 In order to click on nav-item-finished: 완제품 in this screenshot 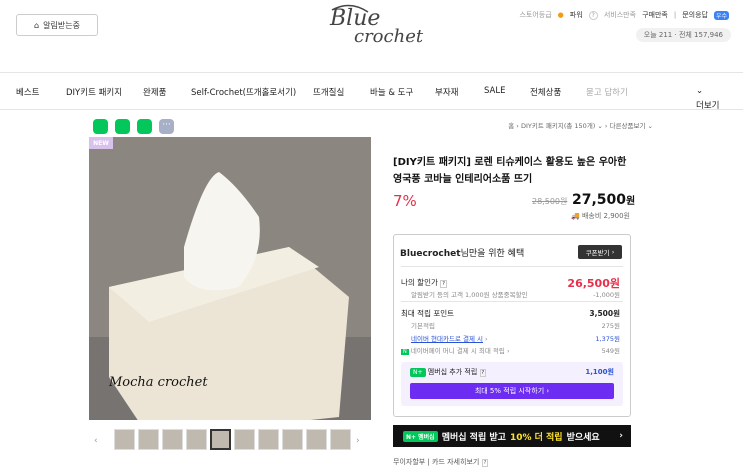, I will do `click(154, 92)`.